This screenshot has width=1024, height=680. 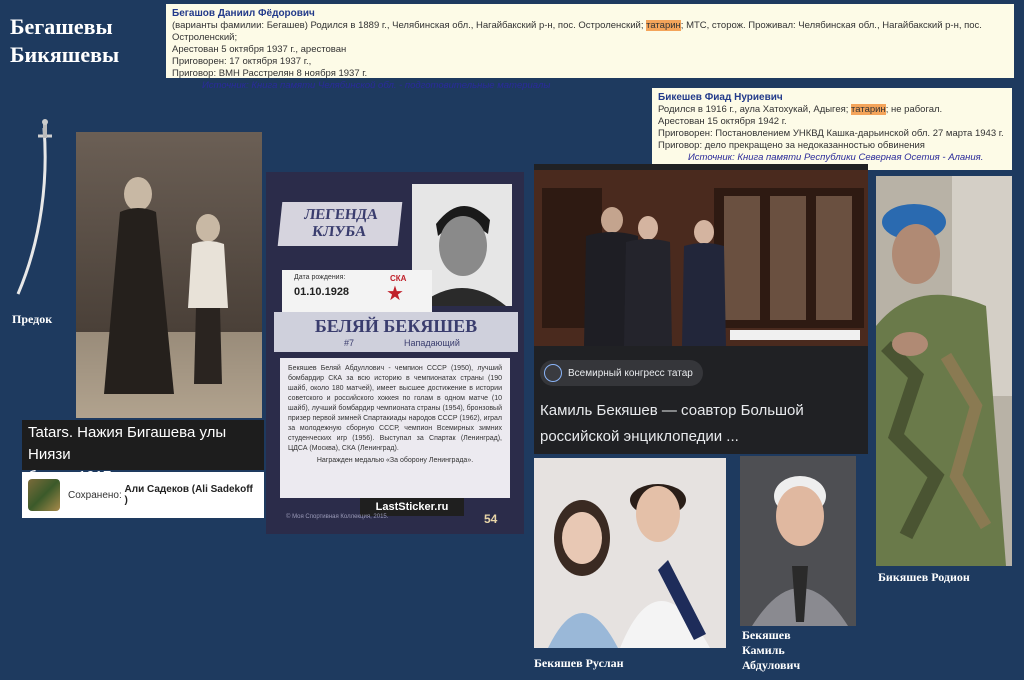 I want to click on card-name-bar: БЕЛЯЙ БЕКЯШЕВ #7 Нападающий, so click(x=396, y=332).